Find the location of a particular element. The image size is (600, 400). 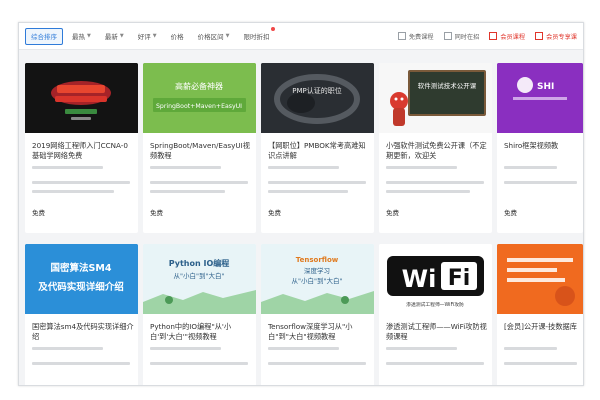

course-card: Wi Fi 渗透测试工程师—WiFi攻防 渗透测试工程师——WiFi攻防视频课程 is located at coordinates (435, 314).